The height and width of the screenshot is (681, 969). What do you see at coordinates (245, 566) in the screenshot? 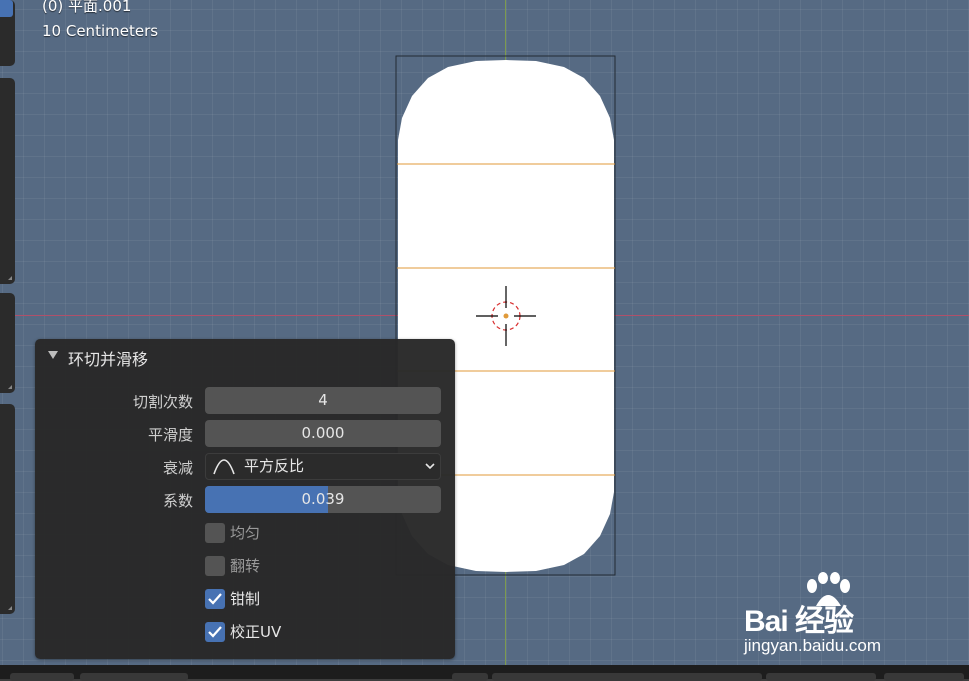
I see `flip-label: 翻转` at bounding box center [245, 566].